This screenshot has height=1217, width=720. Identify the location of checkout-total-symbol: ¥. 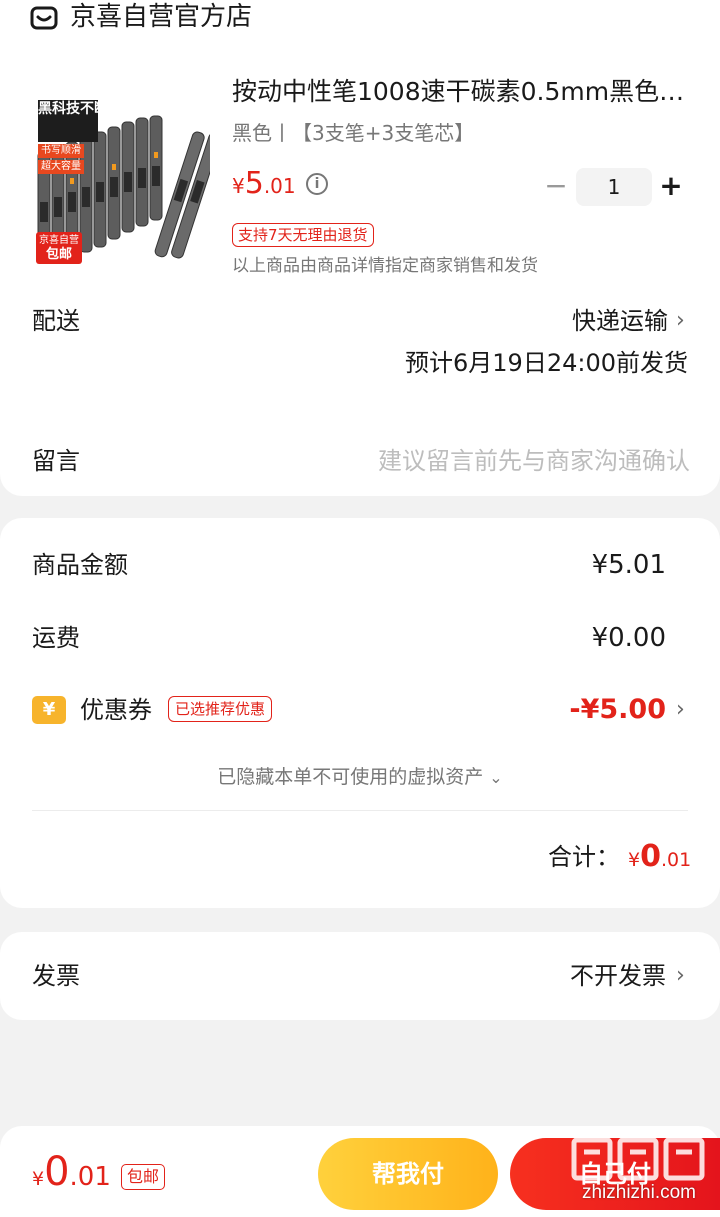
(38, 1179).